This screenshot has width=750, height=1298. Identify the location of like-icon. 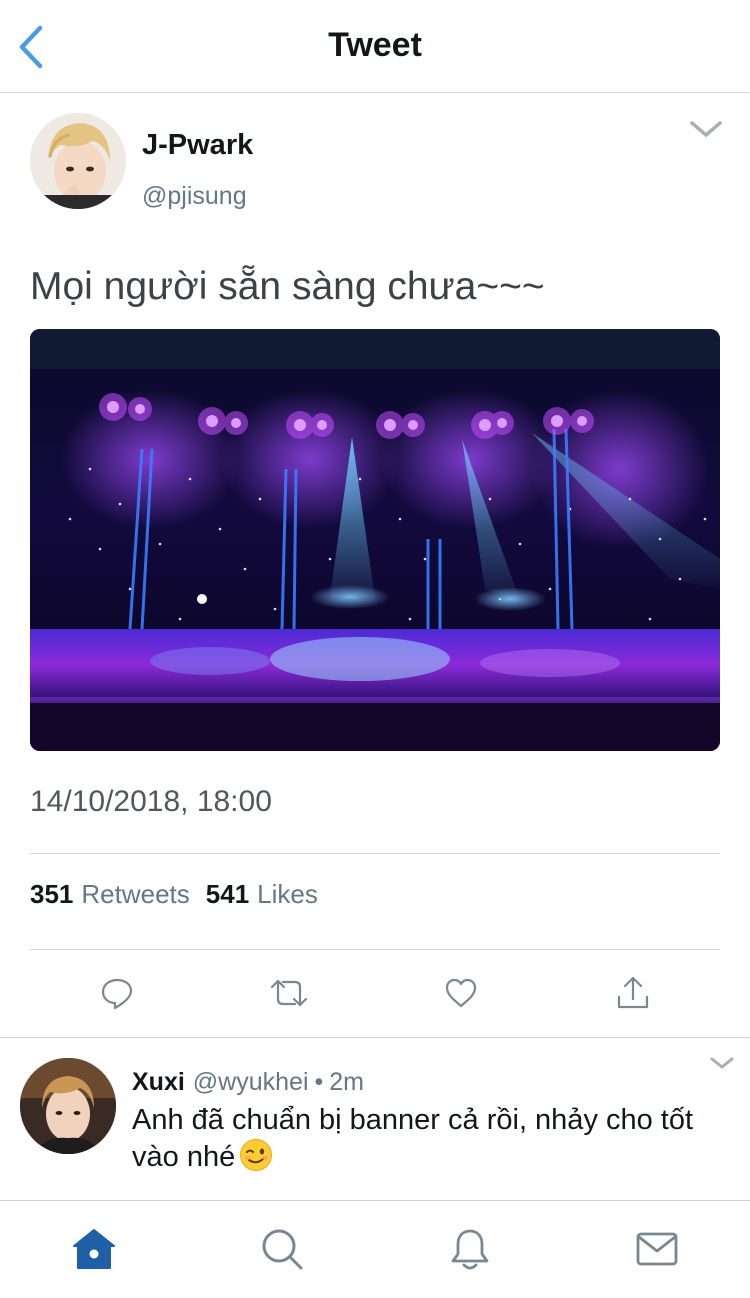
(461, 993).